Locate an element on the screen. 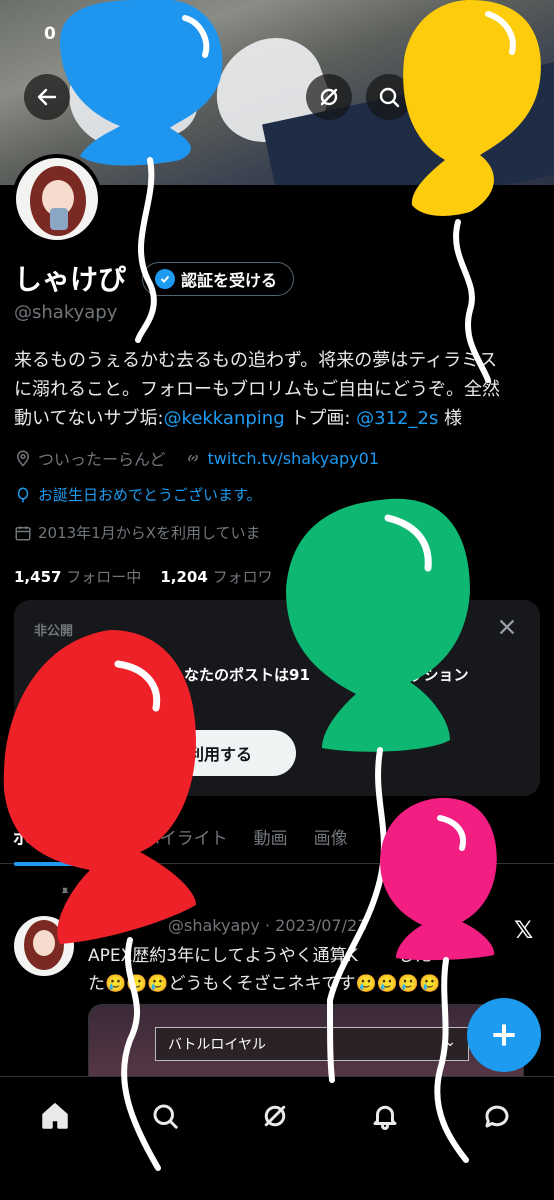 This screenshot has height=1200, width=554. home-icon is located at coordinates (55, 1116).